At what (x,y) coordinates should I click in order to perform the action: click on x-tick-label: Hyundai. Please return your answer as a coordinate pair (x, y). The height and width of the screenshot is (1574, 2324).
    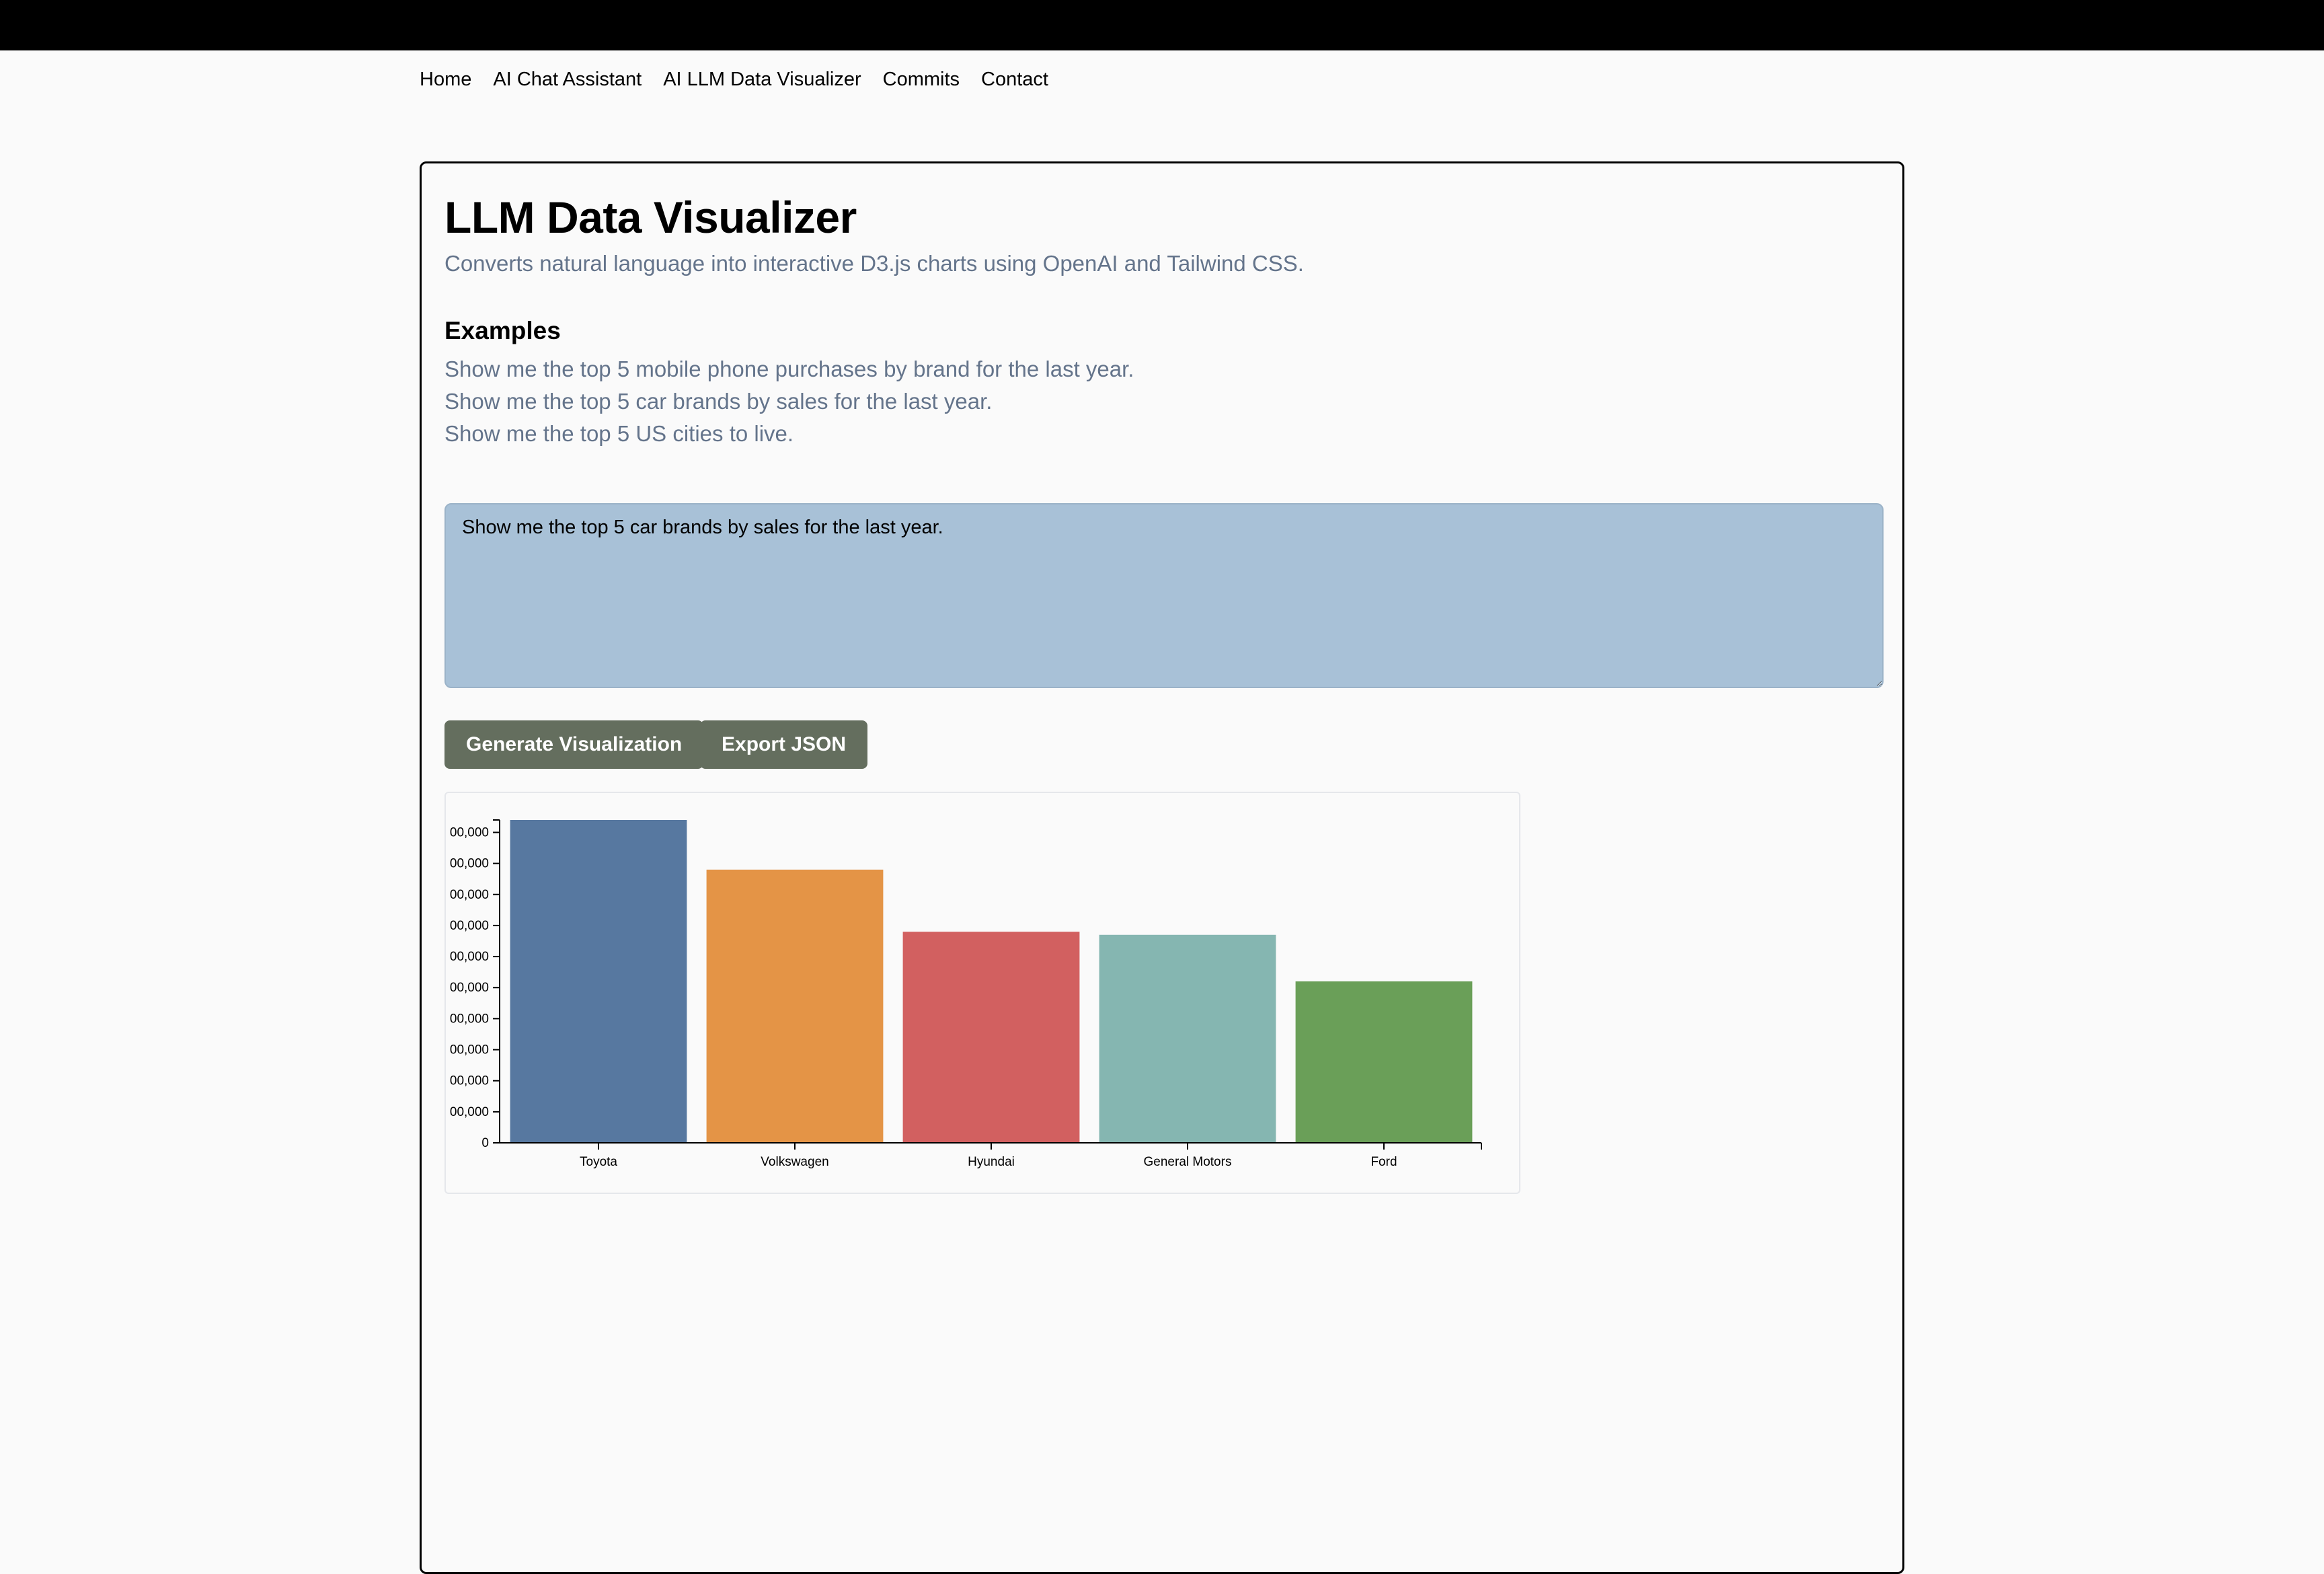
    Looking at the image, I should click on (991, 1162).